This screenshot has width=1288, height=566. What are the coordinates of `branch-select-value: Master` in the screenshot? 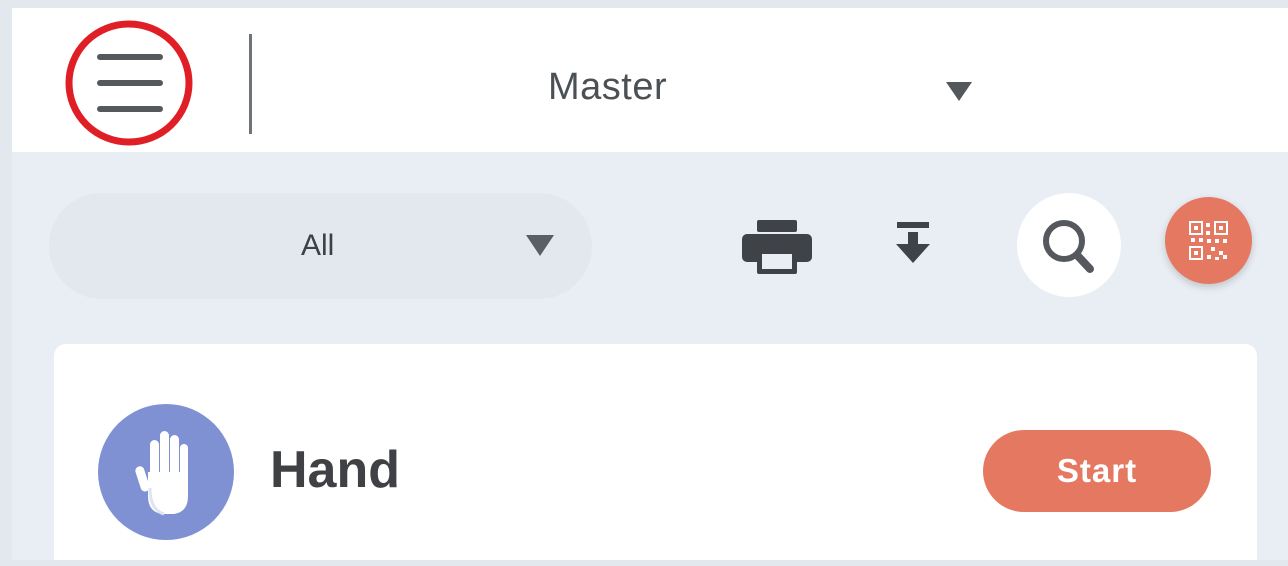 It's located at (608, 87).